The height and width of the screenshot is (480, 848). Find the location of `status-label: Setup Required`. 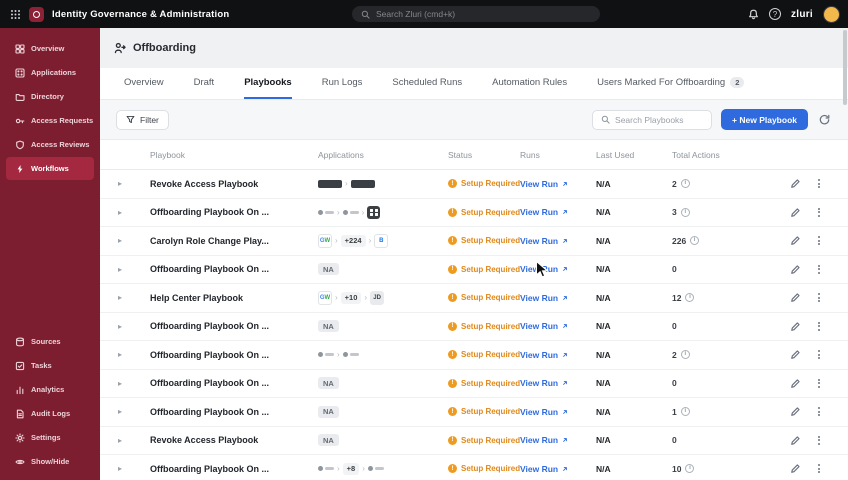

status-label: Setup Required is located at coordinates (491, 269).